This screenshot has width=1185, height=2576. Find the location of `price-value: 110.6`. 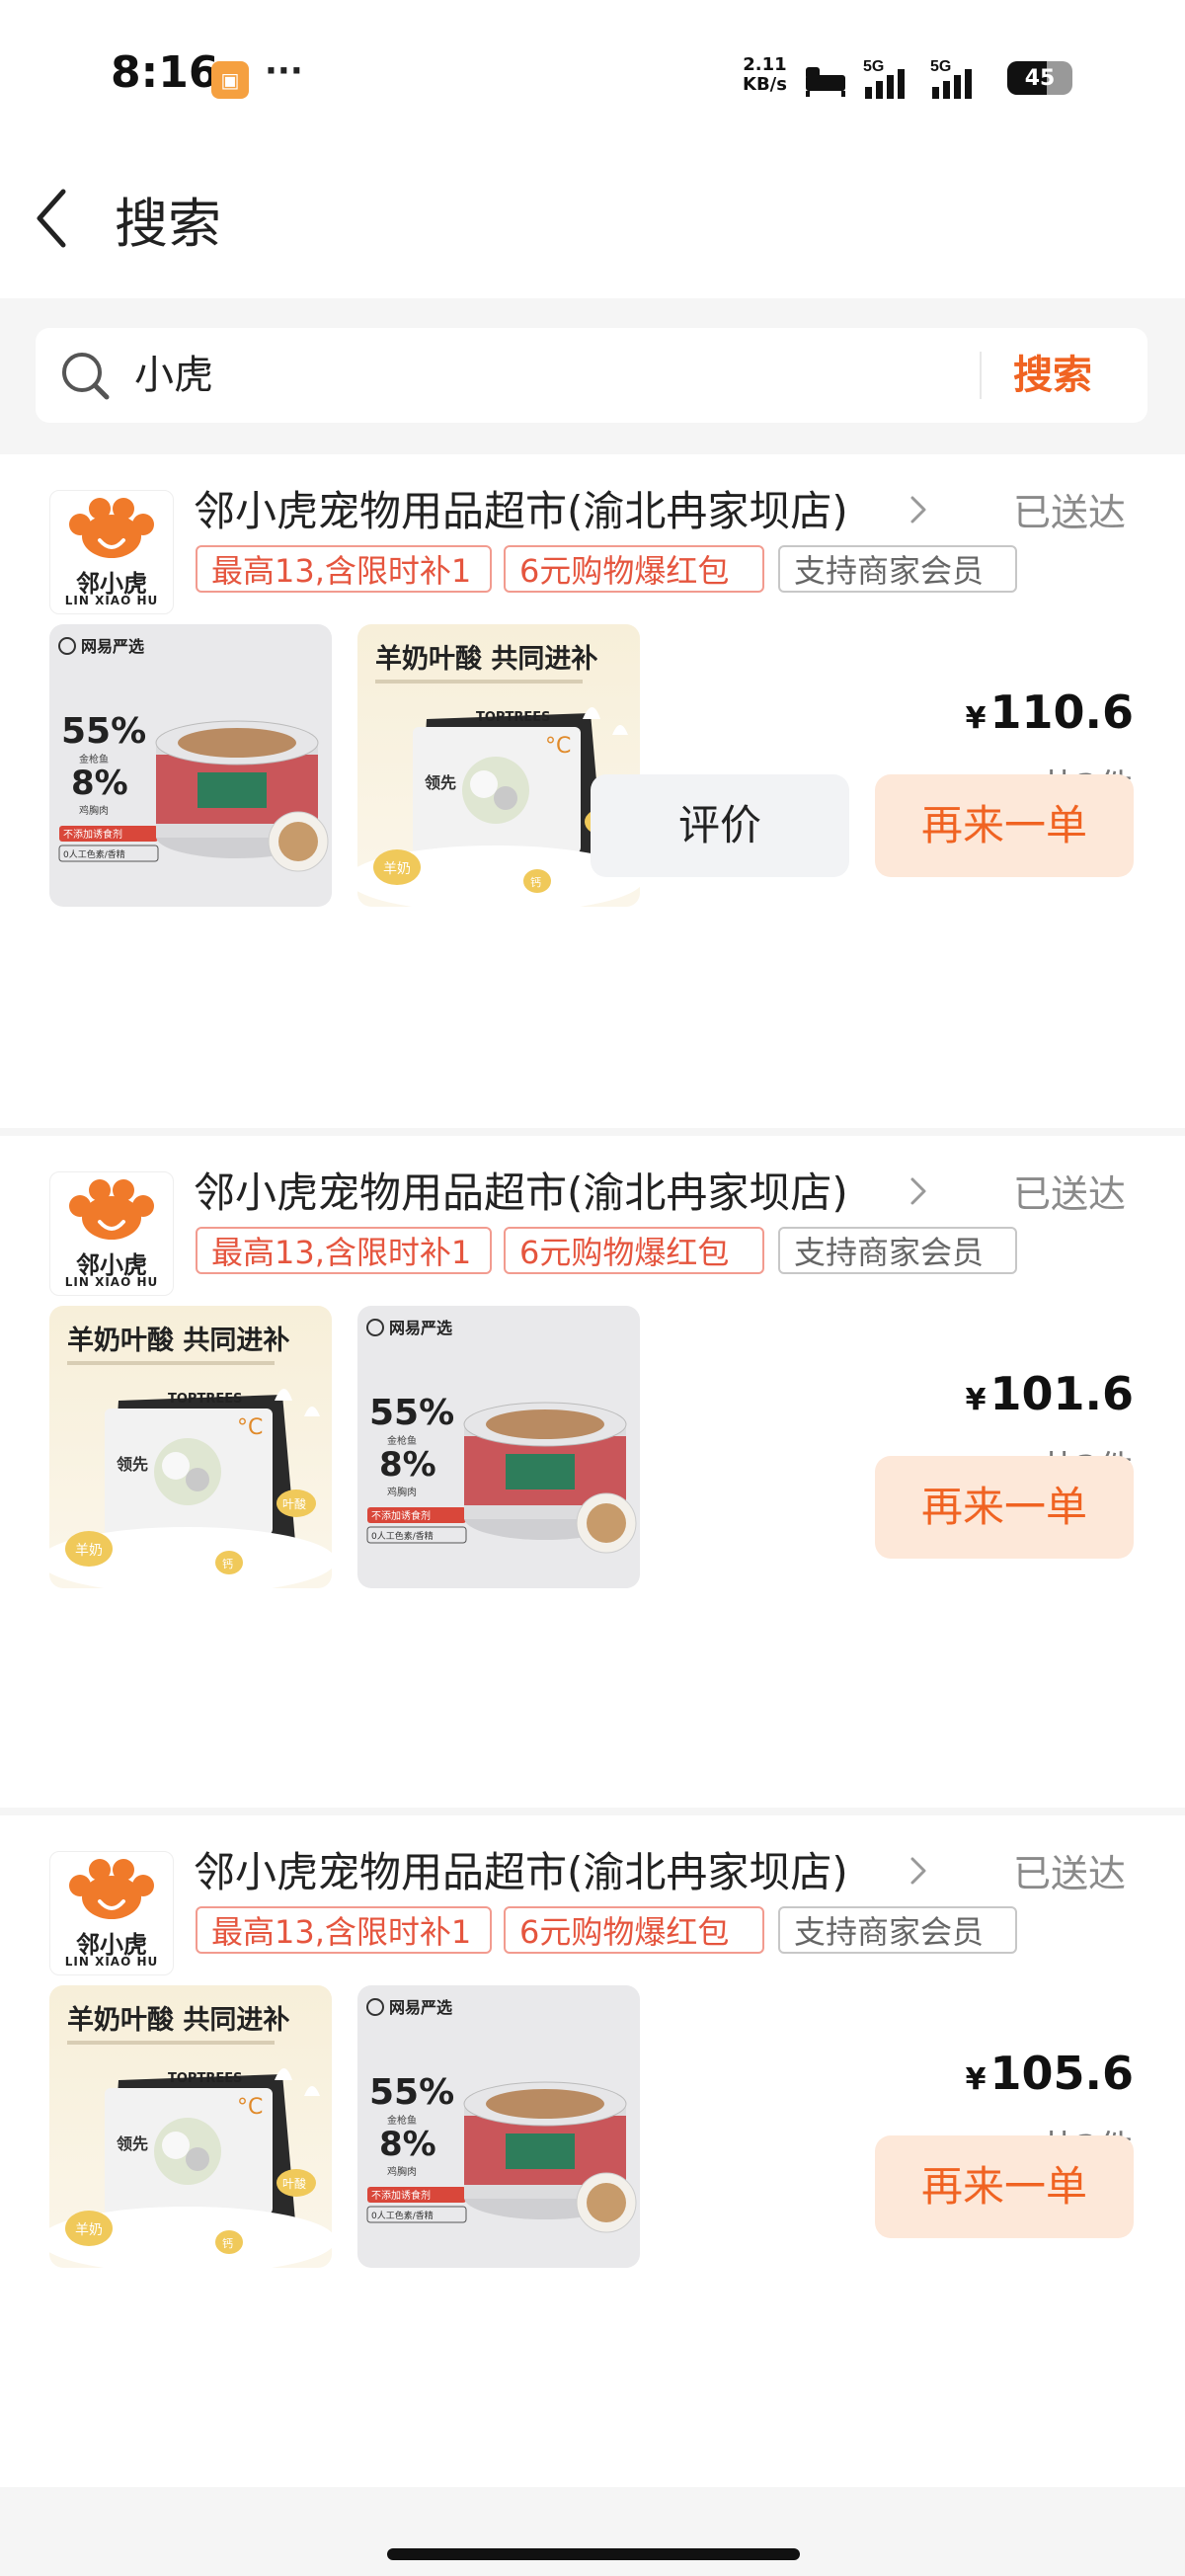

price-value: 110.6 is located at coordinates (1062, 712).